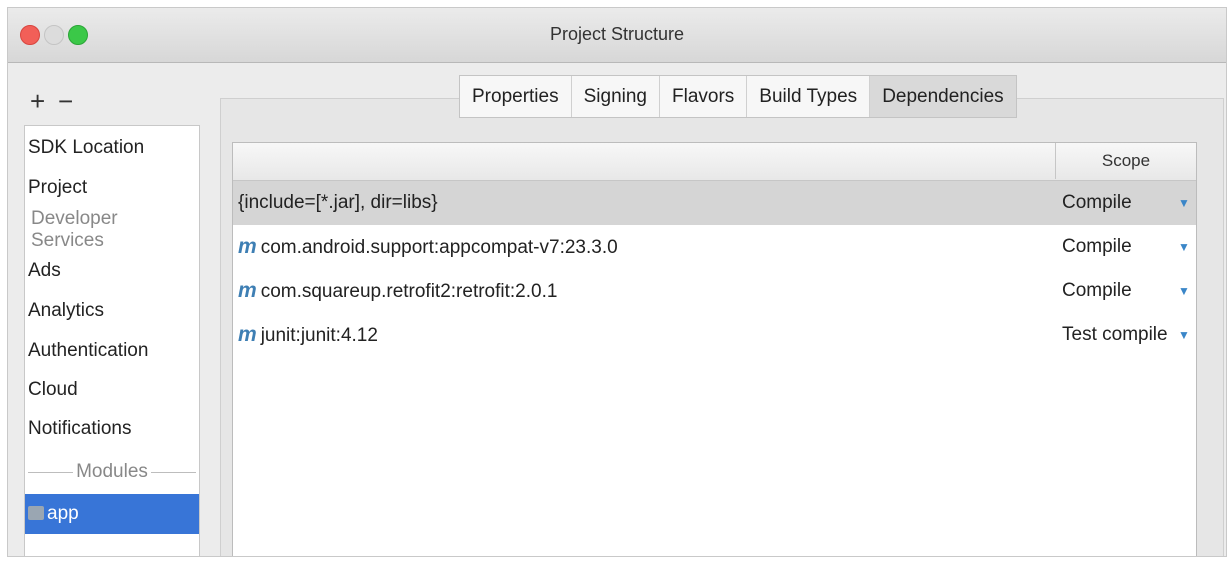 Image resolution: width=1231 pixels, height=561 pixels. Describe the element at coordinates (704, 96) in the screenshot. I see `tab-flavors: Flavors` at that location.